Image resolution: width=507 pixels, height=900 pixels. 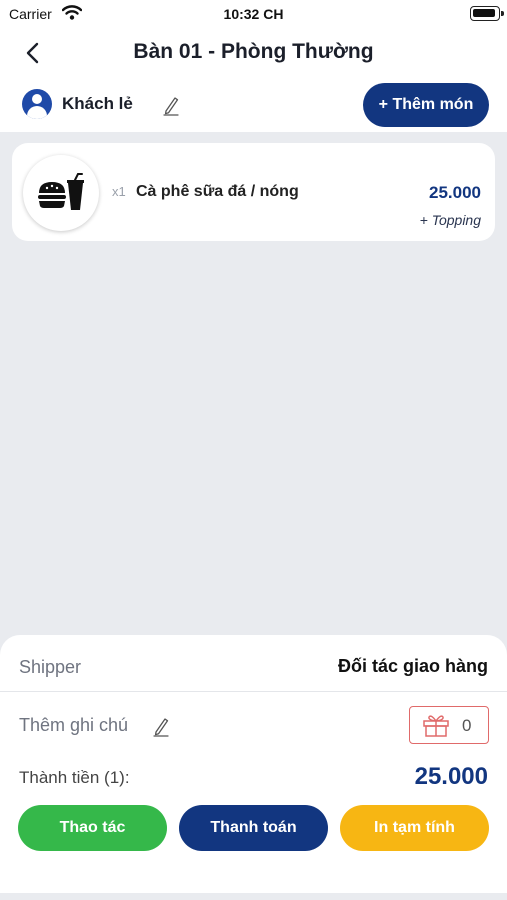 I want to click on shipper-selector: Đối tác giao hàng, so click(x=413, y=666).